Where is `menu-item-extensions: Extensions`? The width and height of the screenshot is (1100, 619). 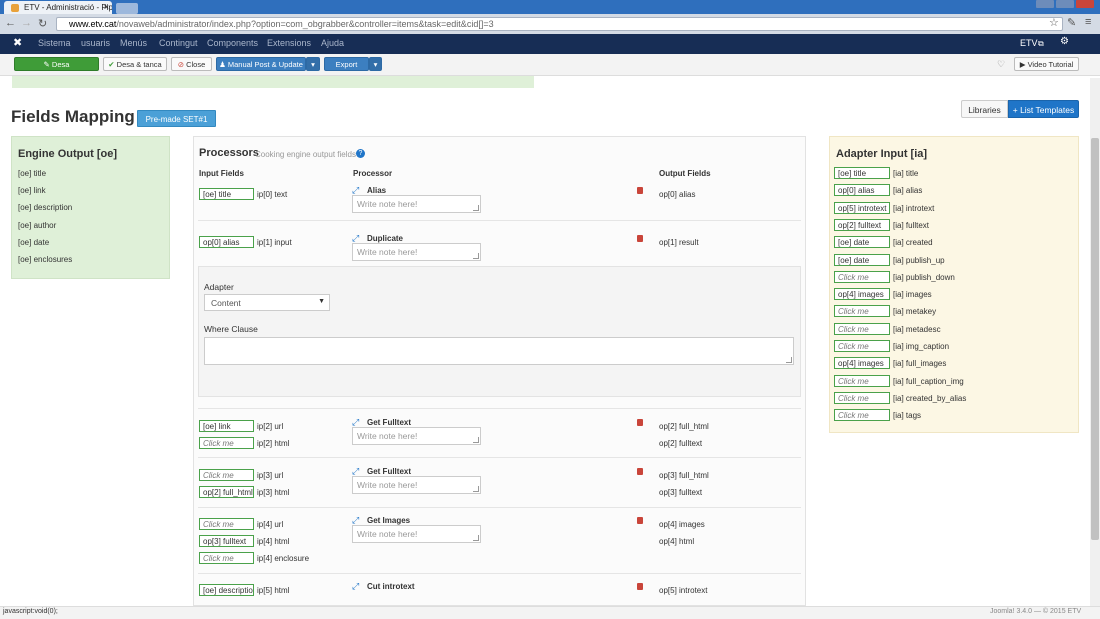
menu-item-extensions: Extensions is located at coordinates (289, 43).